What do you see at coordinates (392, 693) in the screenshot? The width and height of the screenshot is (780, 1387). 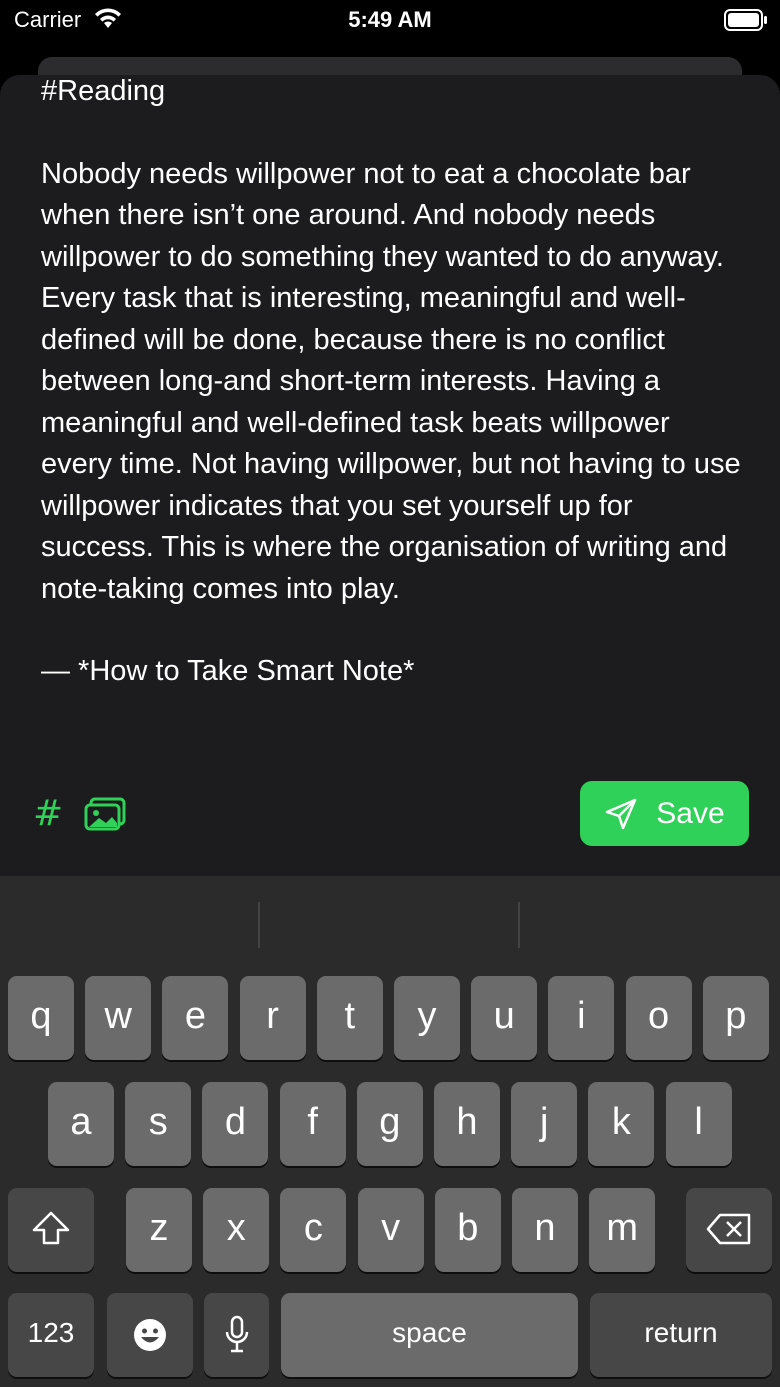 I see `watermark` at bounding box center [392, 693].